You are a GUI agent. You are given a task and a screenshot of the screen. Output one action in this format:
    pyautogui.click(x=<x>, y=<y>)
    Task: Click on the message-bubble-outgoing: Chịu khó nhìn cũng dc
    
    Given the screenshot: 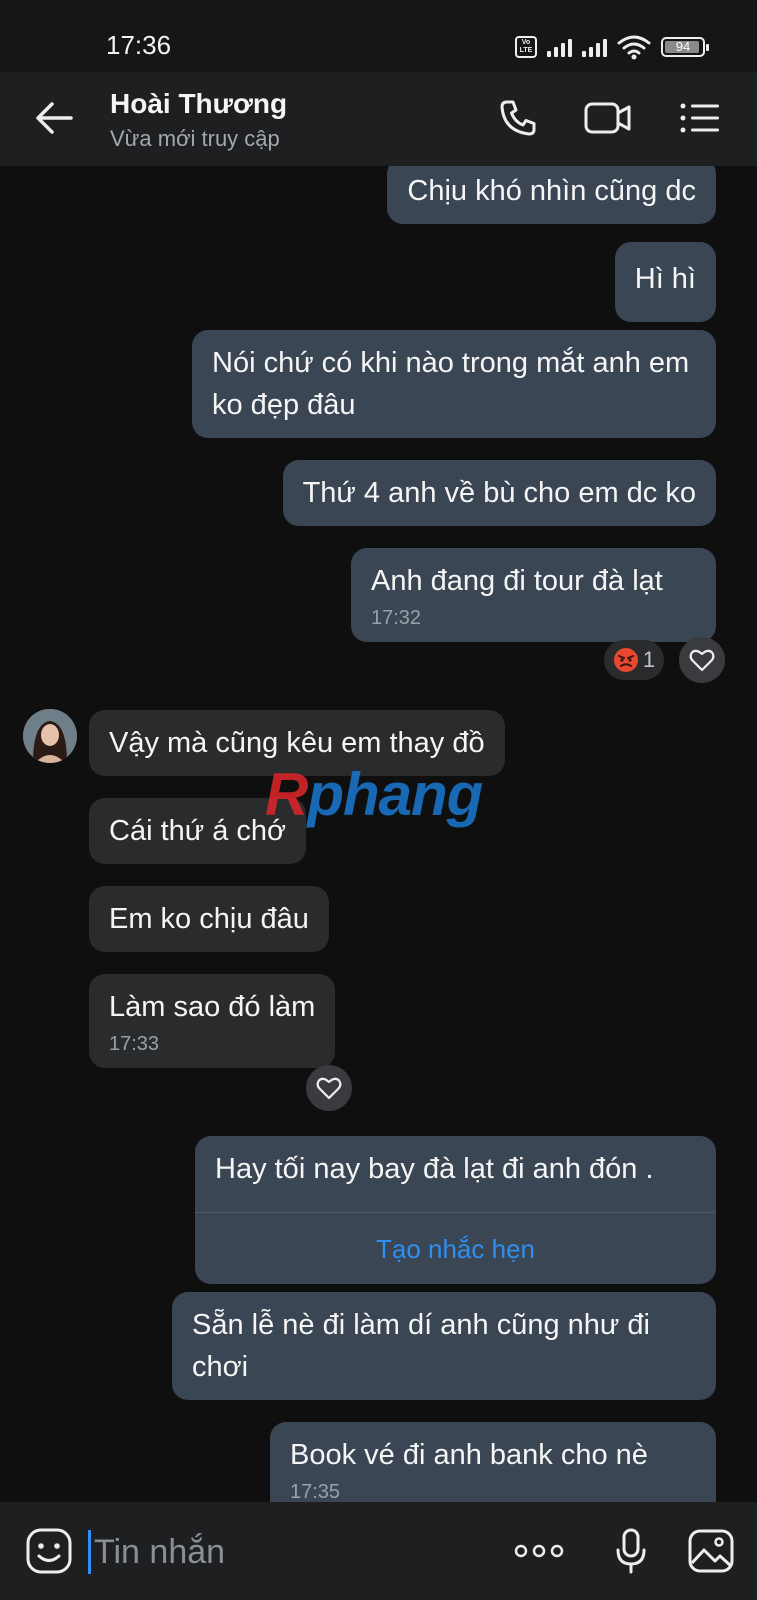 What is the action you would take?
    pyautogui.click(x=551, y=195)
    